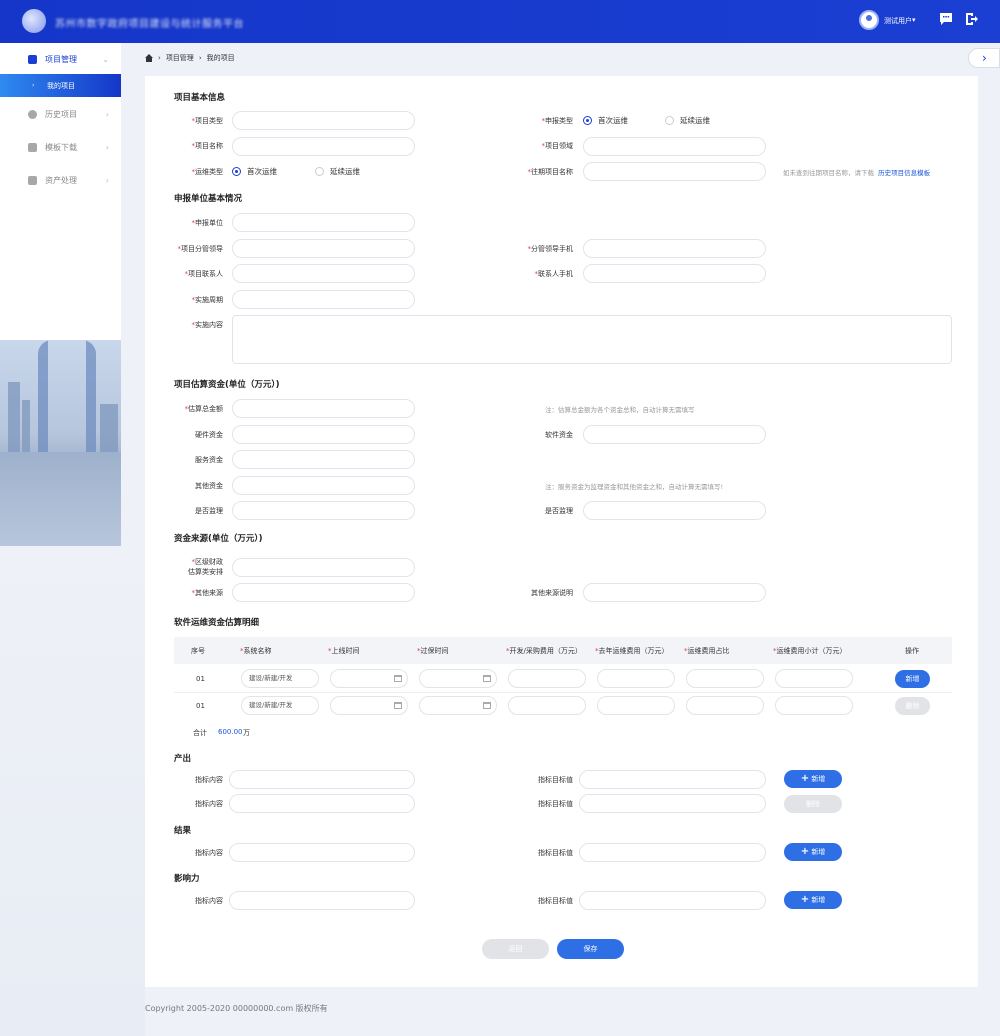  What do you see at coordinates (337, 171) in the screenshot?
I see `ops-type-radio-continue: 延续运维` at bounding box center [337, 171].